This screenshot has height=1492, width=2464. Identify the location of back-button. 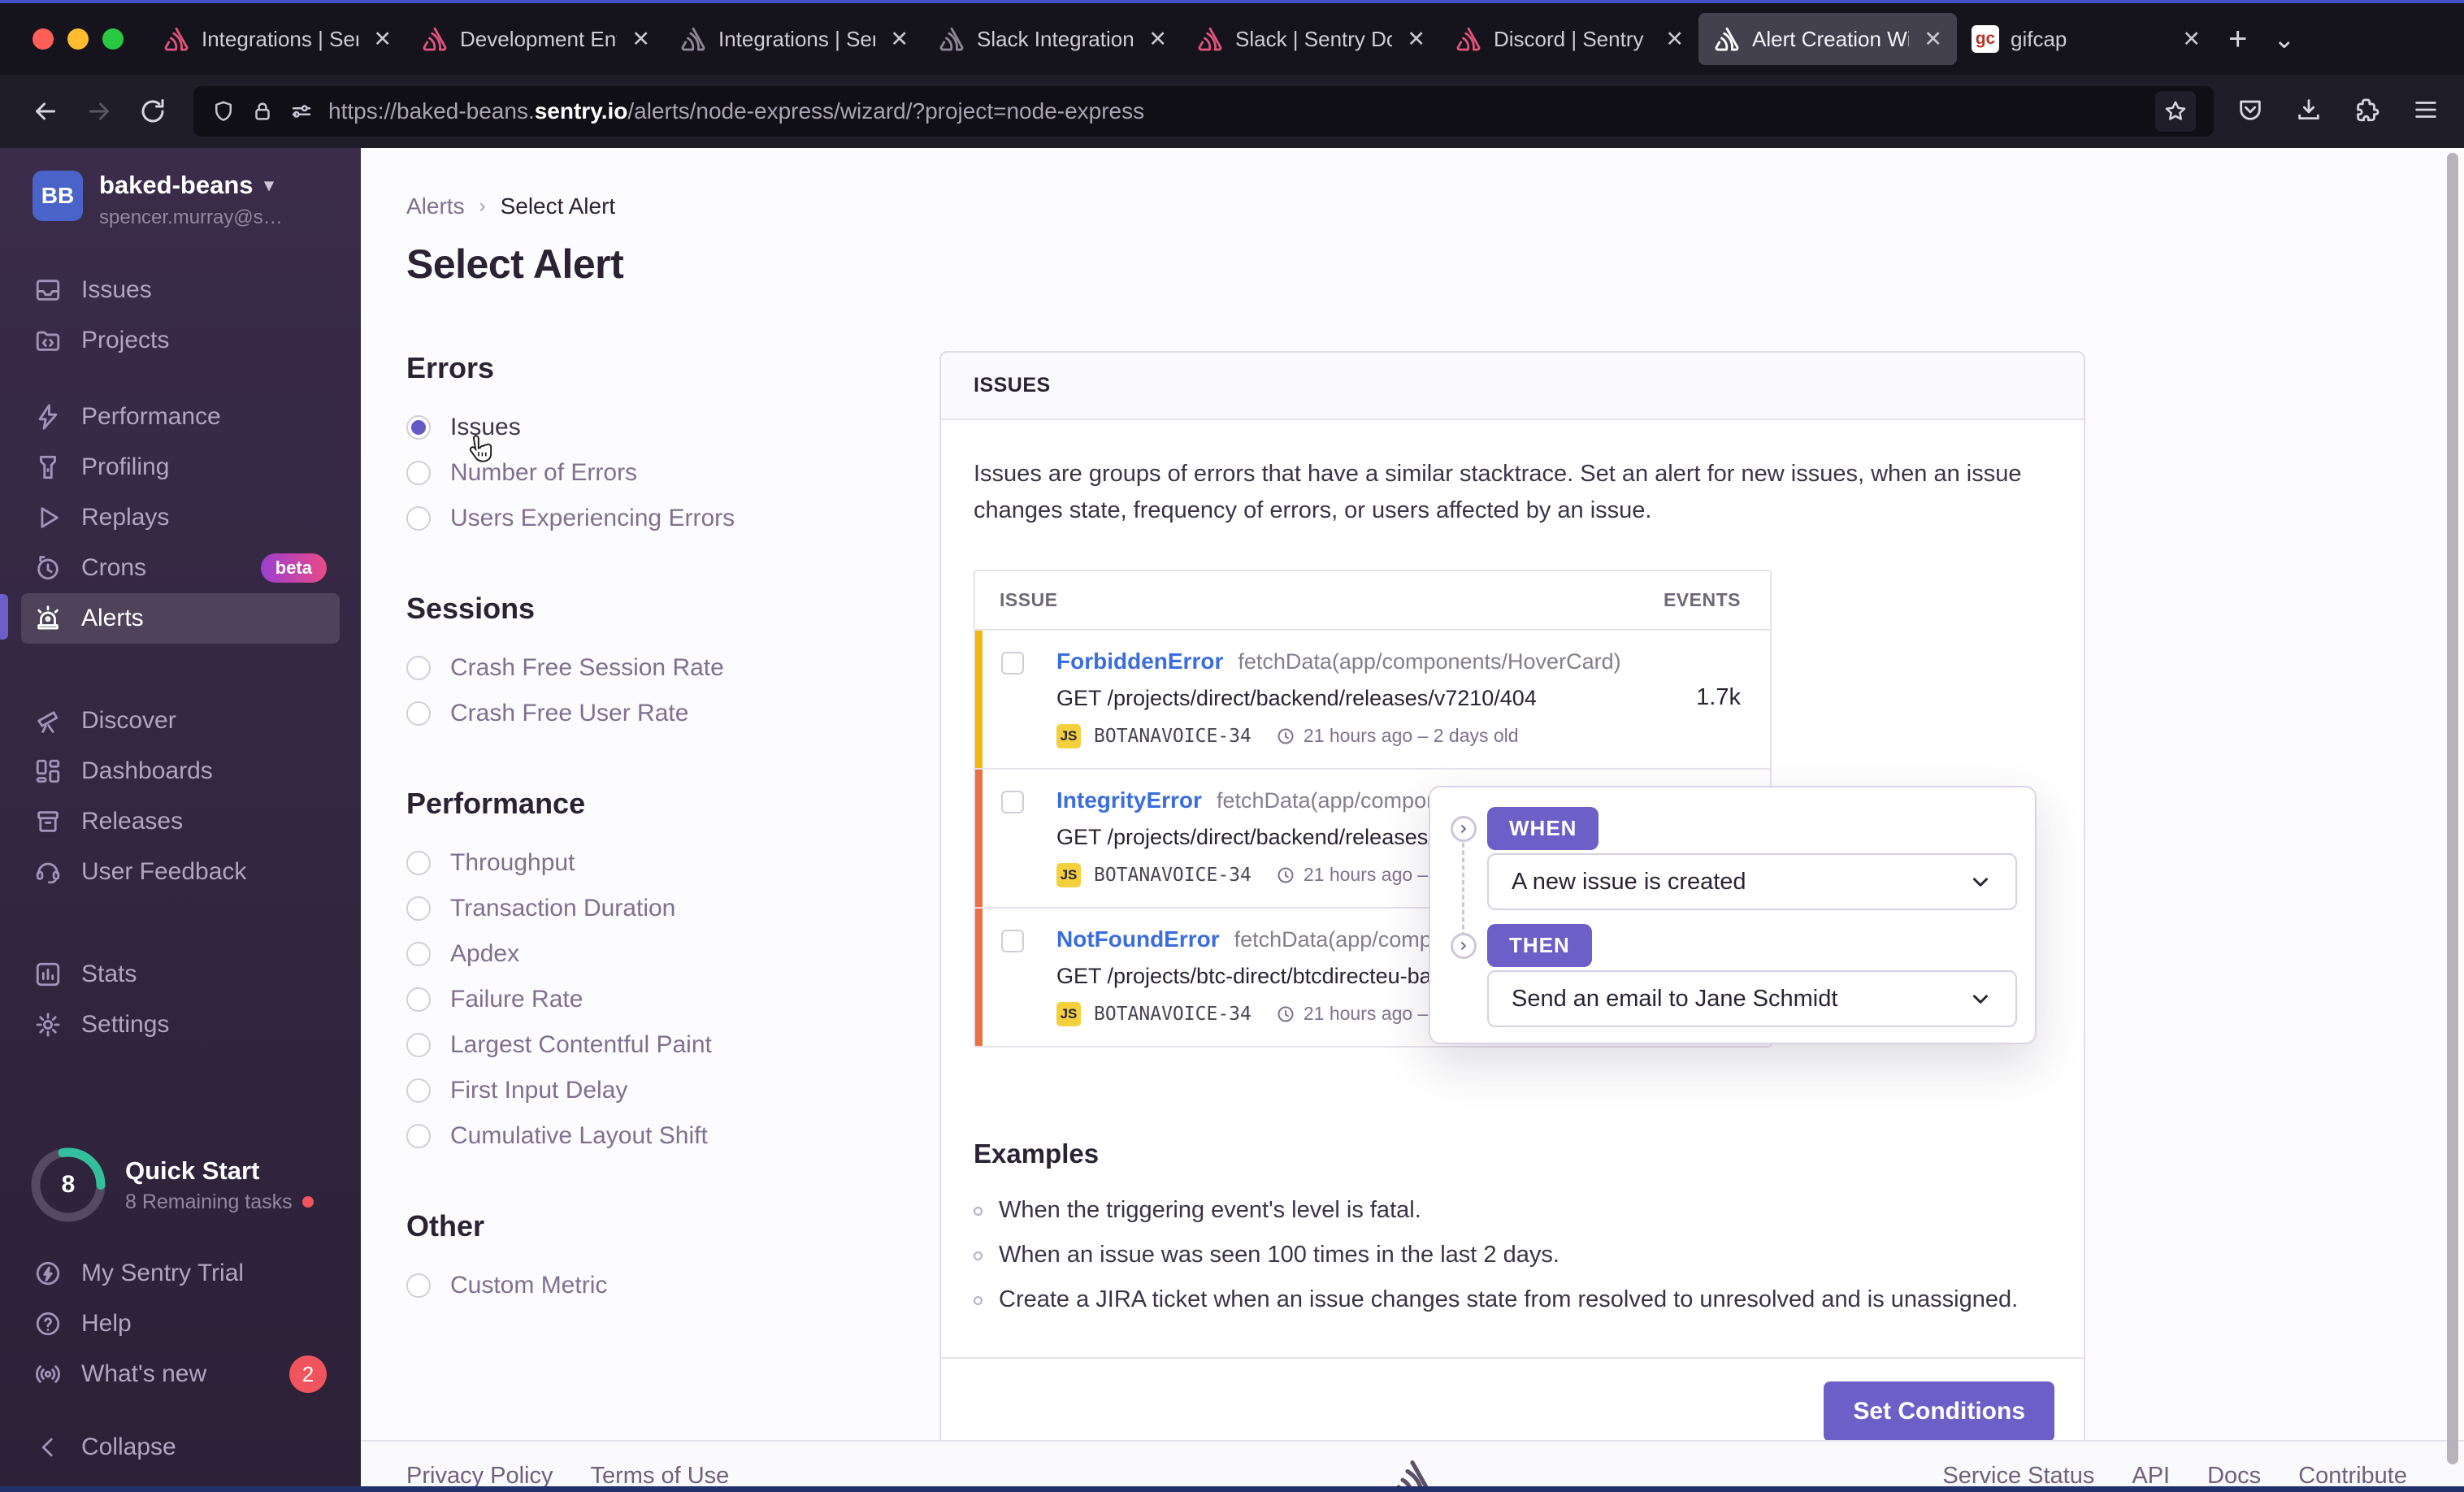
(46, 111).